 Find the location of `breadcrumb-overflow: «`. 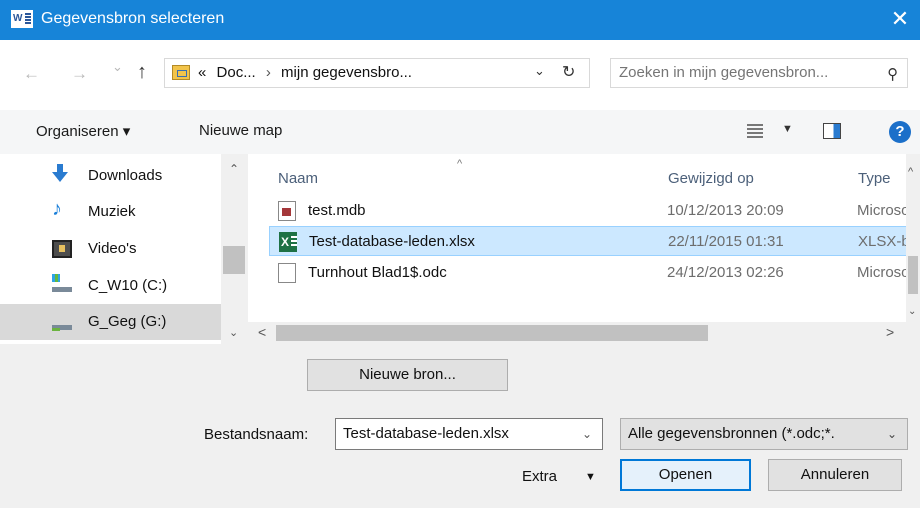

breadcrumb-overflow: « is located at coordinates (202, 72).